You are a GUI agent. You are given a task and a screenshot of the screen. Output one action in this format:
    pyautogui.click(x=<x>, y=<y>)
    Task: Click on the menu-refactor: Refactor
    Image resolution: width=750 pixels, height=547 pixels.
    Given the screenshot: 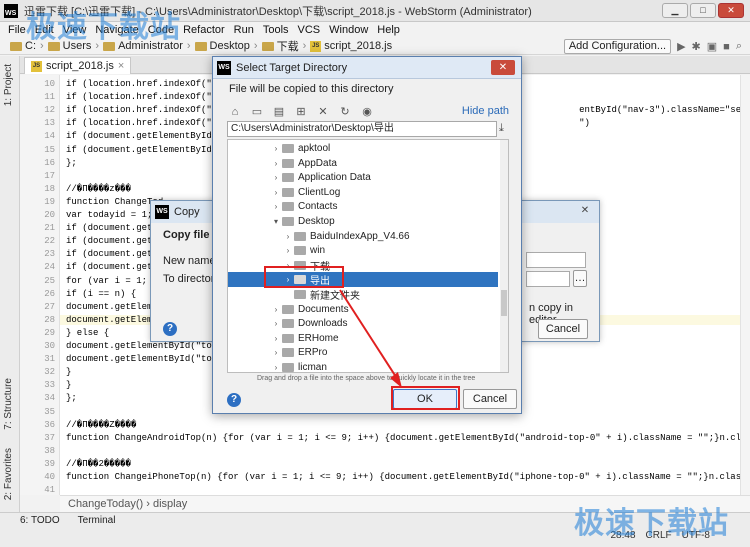 What is the action you would take?
    pyautogui.click(x=204, y=30)
    